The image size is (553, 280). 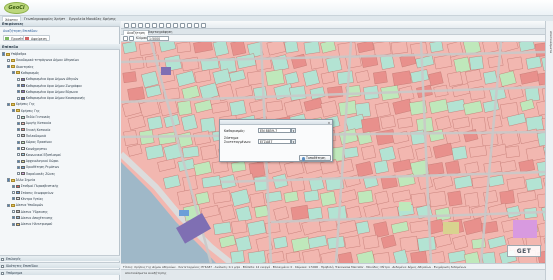 What do you see at coordinates (405, 206) in the screenshot?
I see `park-area` at bounding box center [405, 206].